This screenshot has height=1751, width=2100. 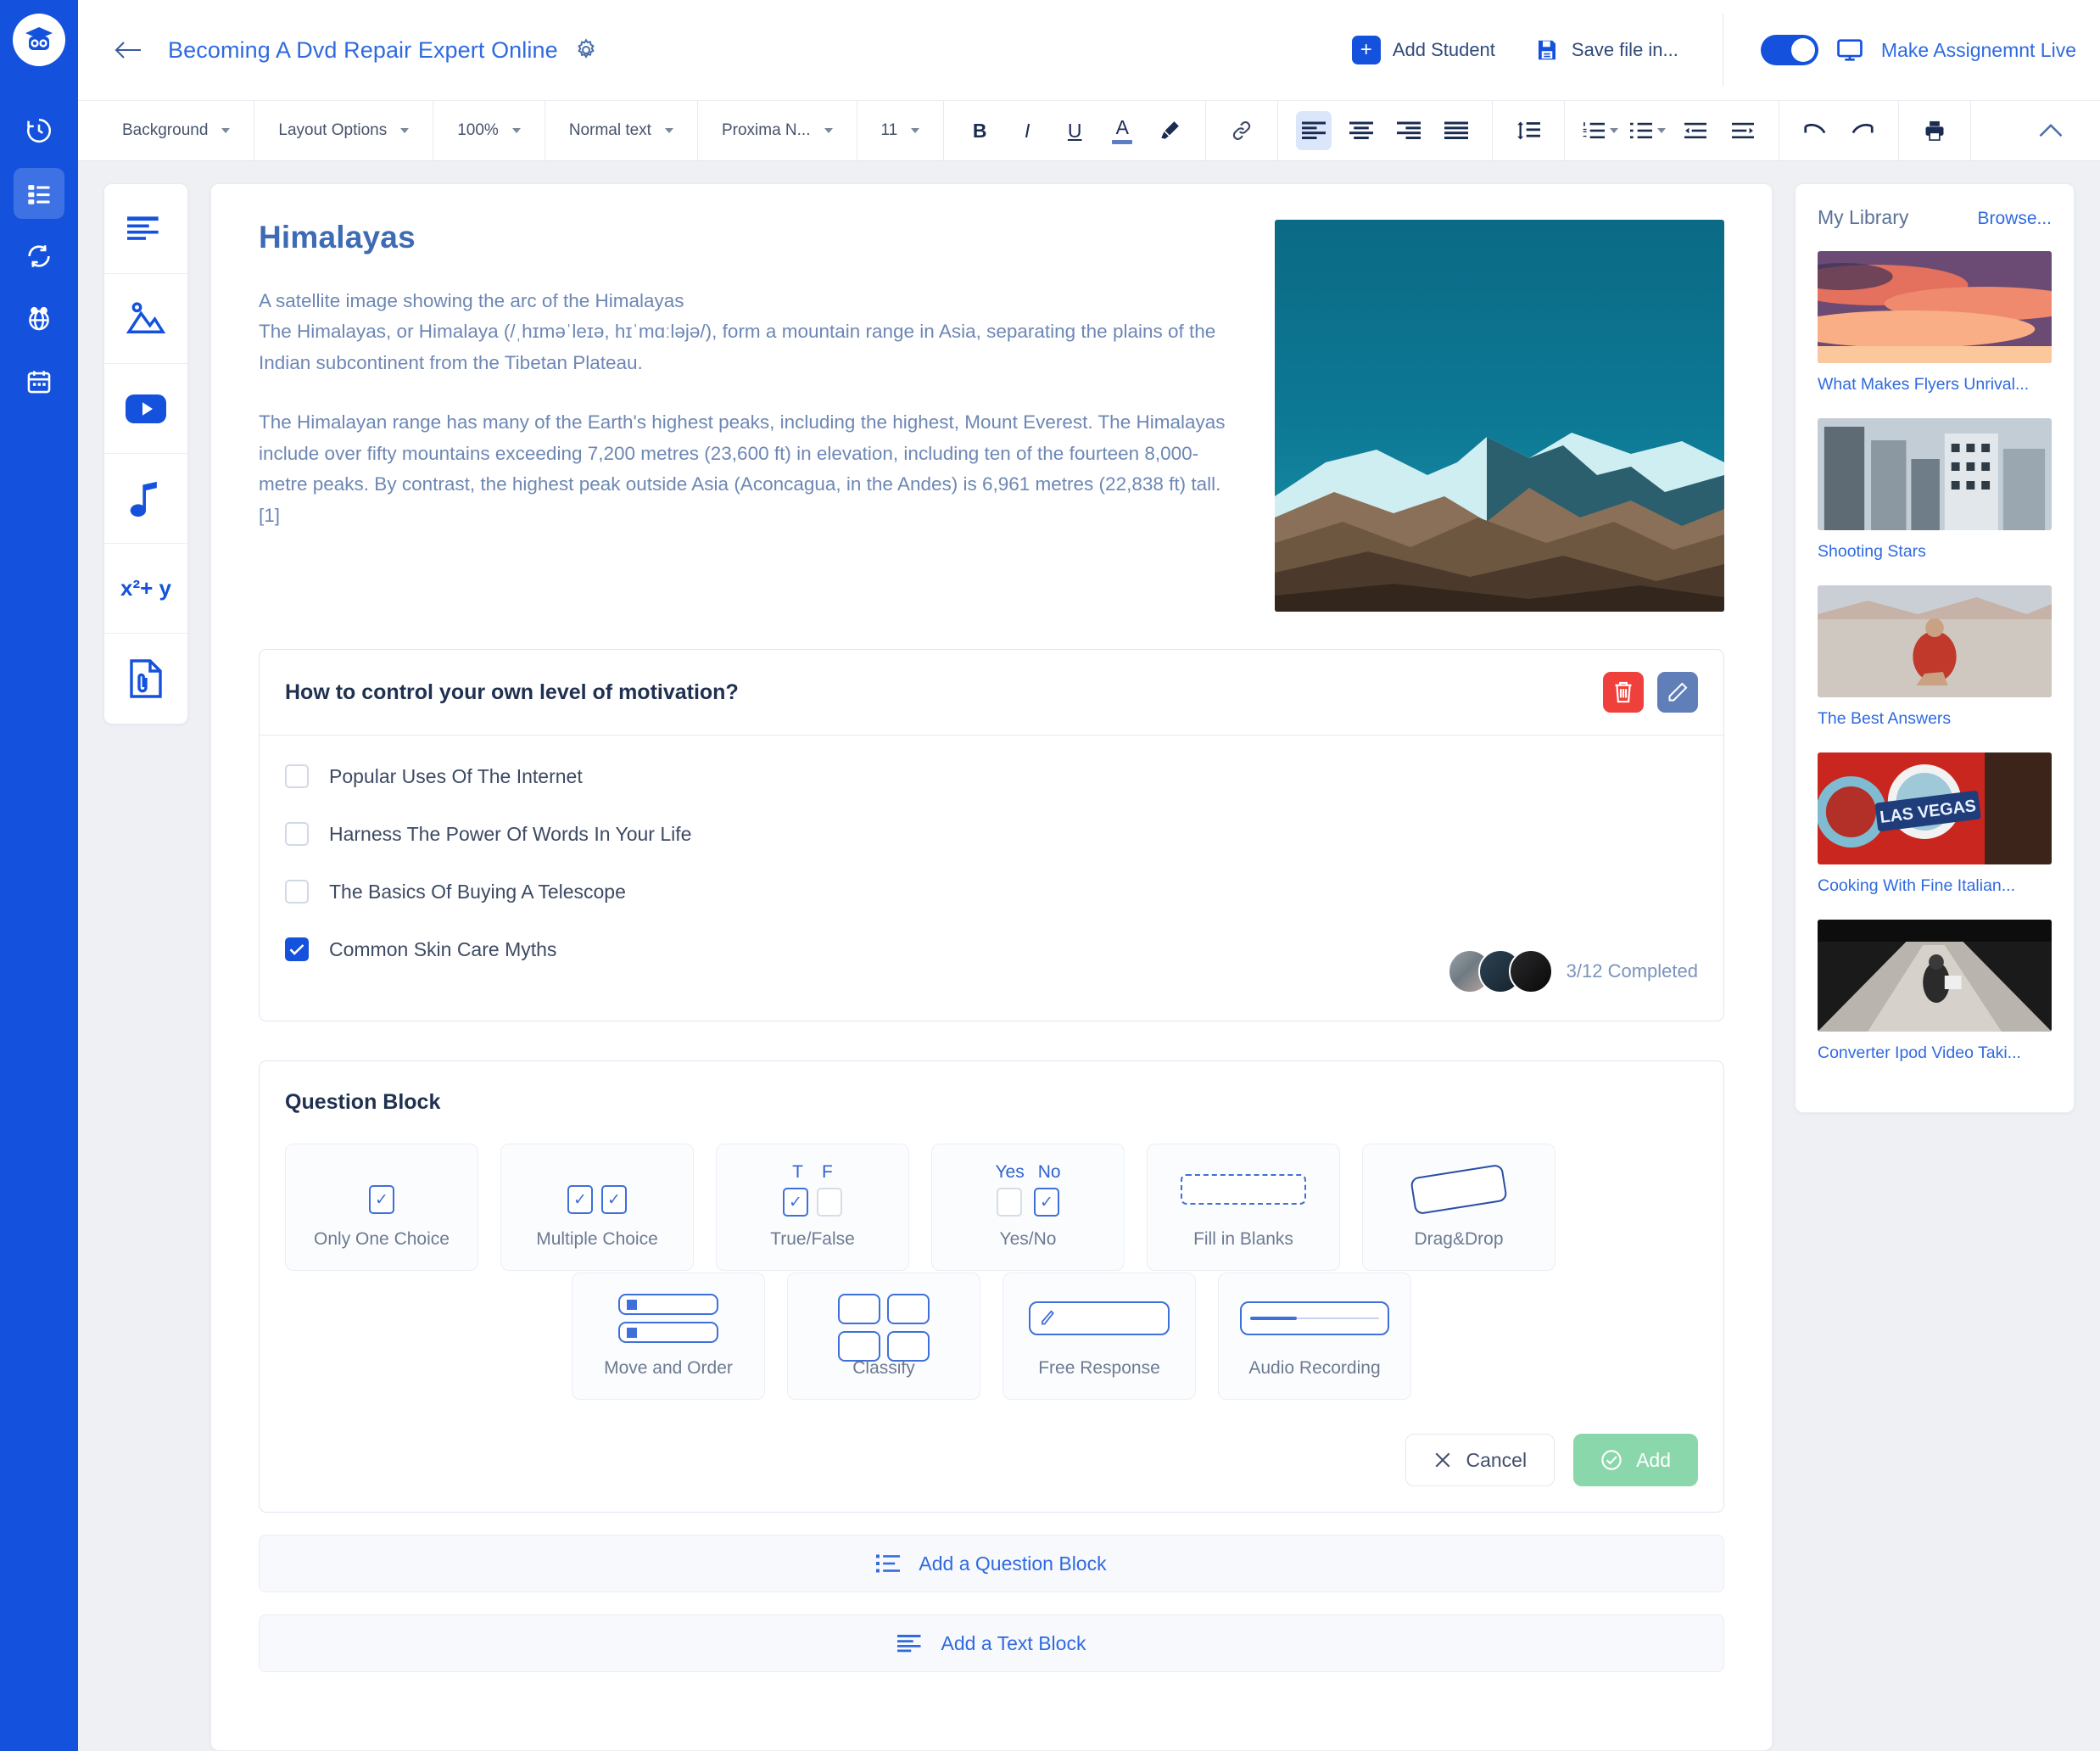 I want to click on option-label: Harness The Power Of Words In Your Life, so click(x=510, y=833).